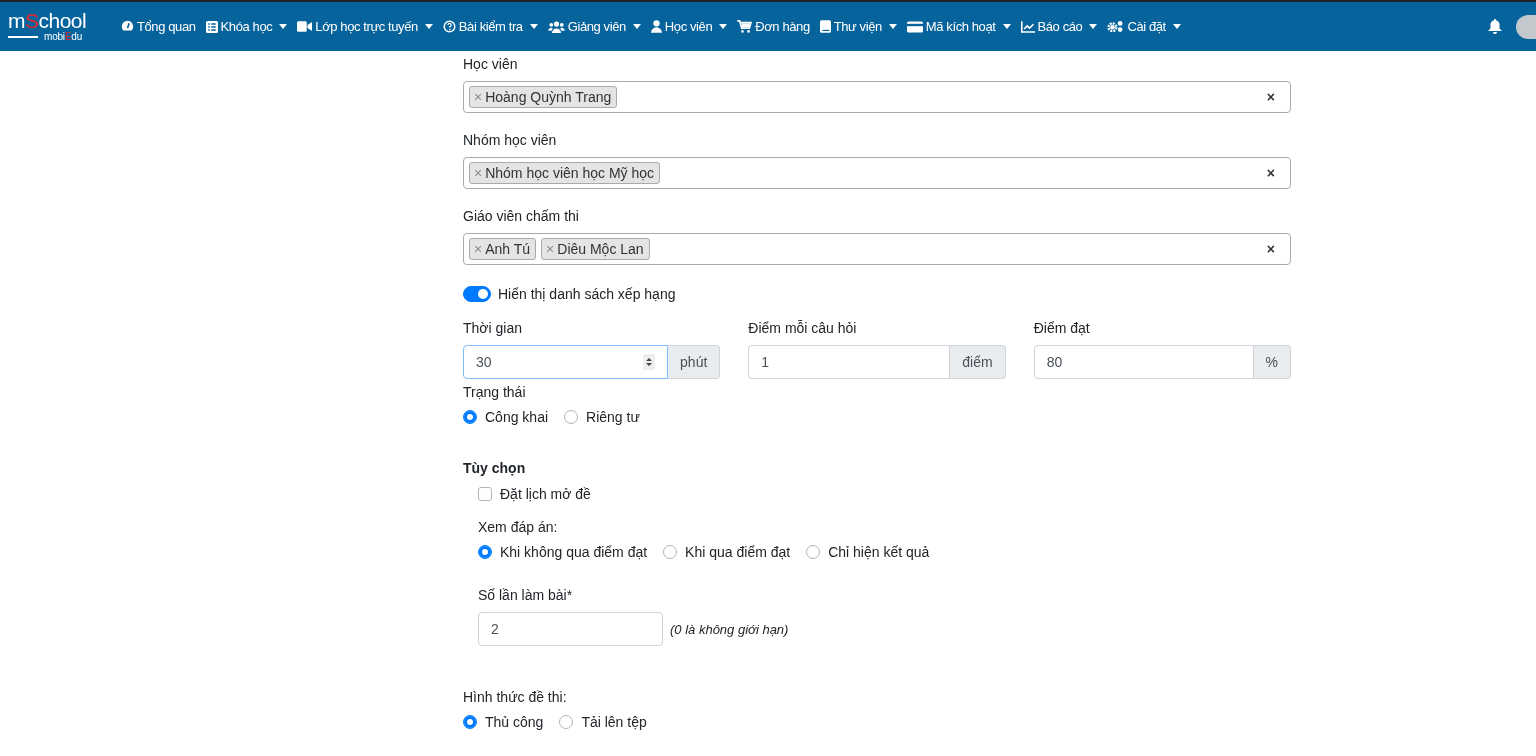 The image size is (1536, 756). What do you see at coordinates (694, 362) in the screenshot?
I see `unit-addon: phút` at bounding box center [694, 362].